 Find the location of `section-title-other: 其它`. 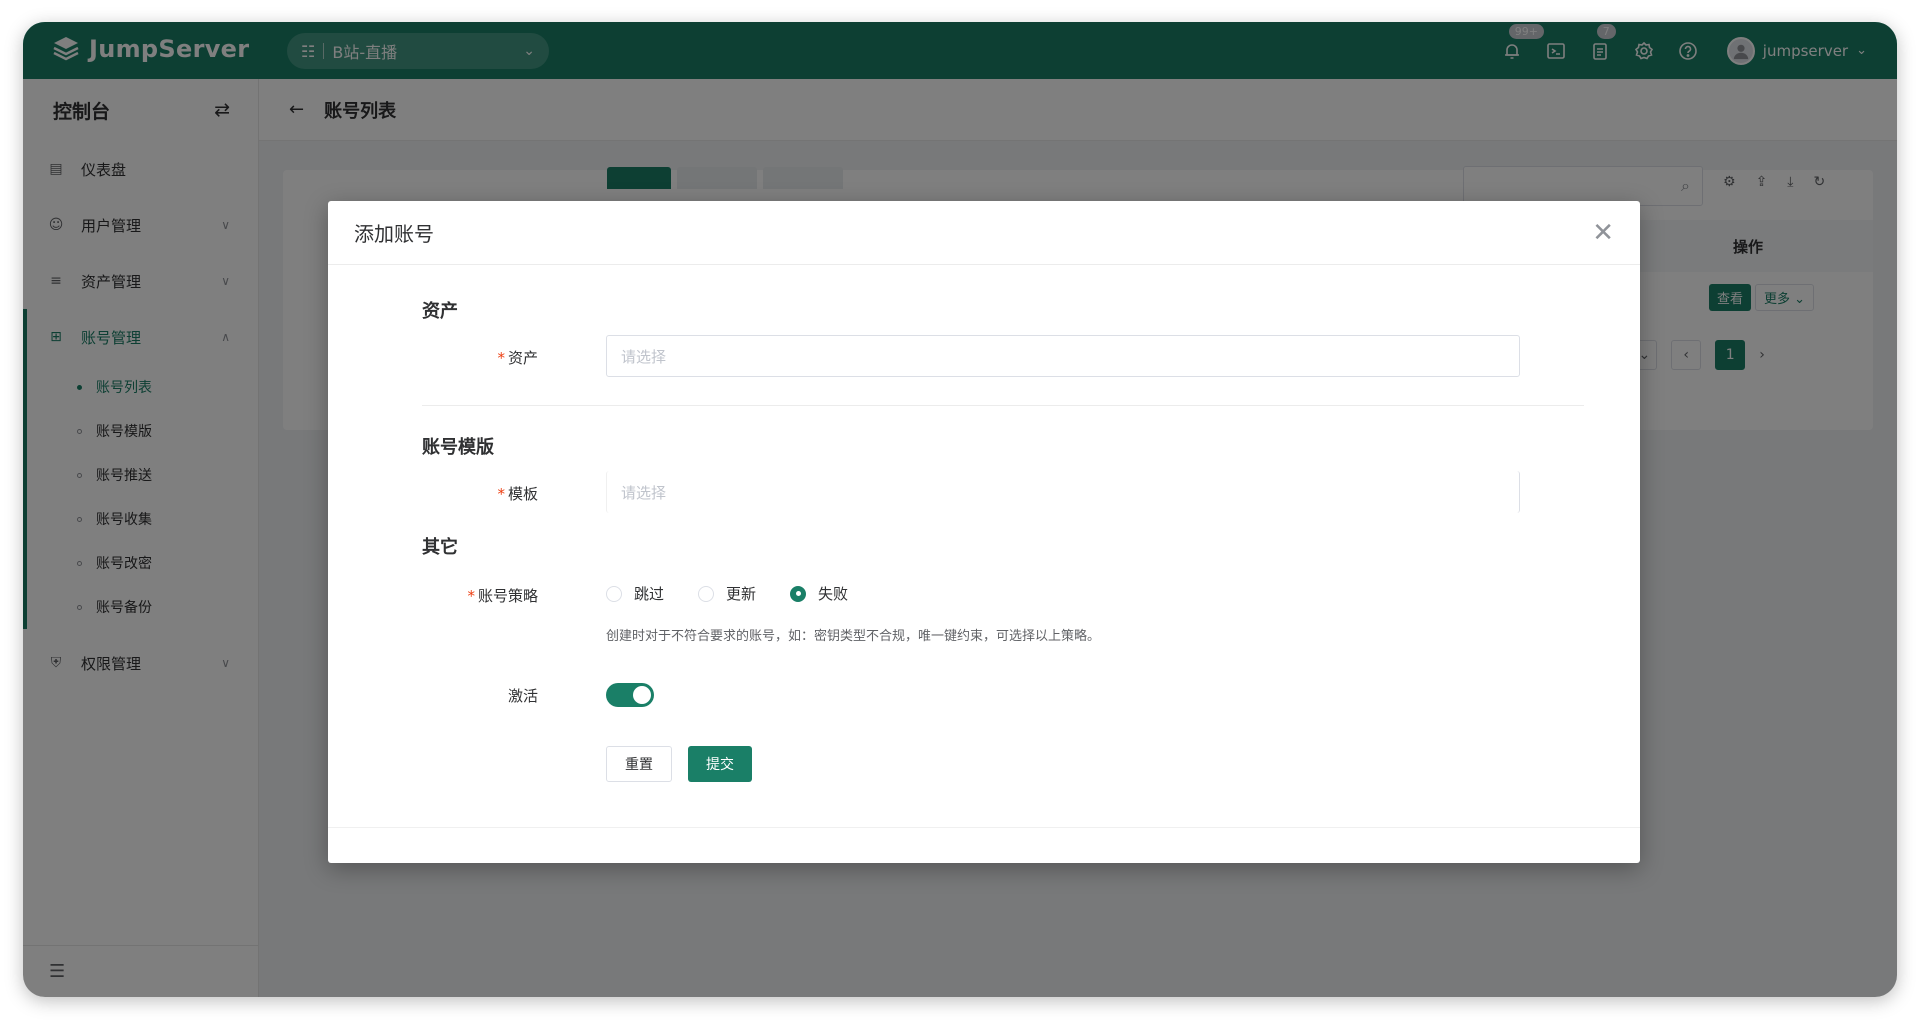

section-title-other: 其它 is located at coordinates (440, 547).